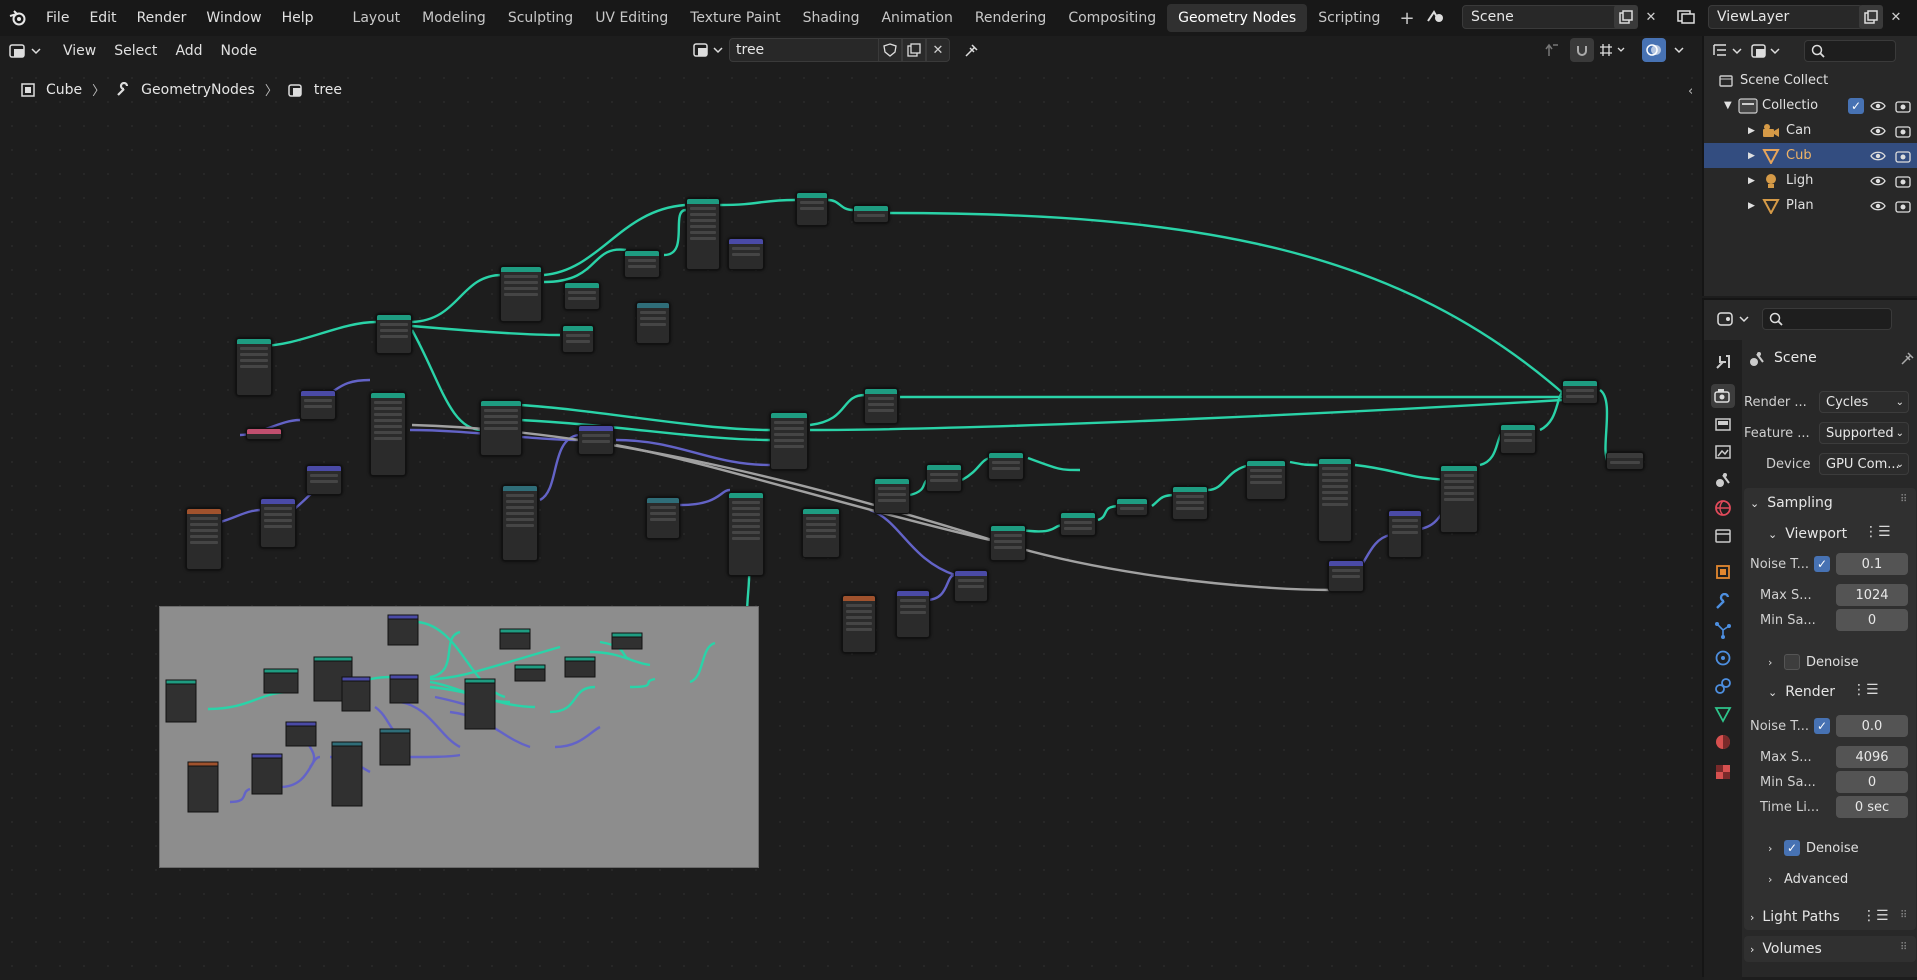 The width and height of the screenshot is (1917, 980). Describe the element at coordinates (1829, 848) in the screenshot. I see `render-denoise-row: › ✓ Denoise` at that location.